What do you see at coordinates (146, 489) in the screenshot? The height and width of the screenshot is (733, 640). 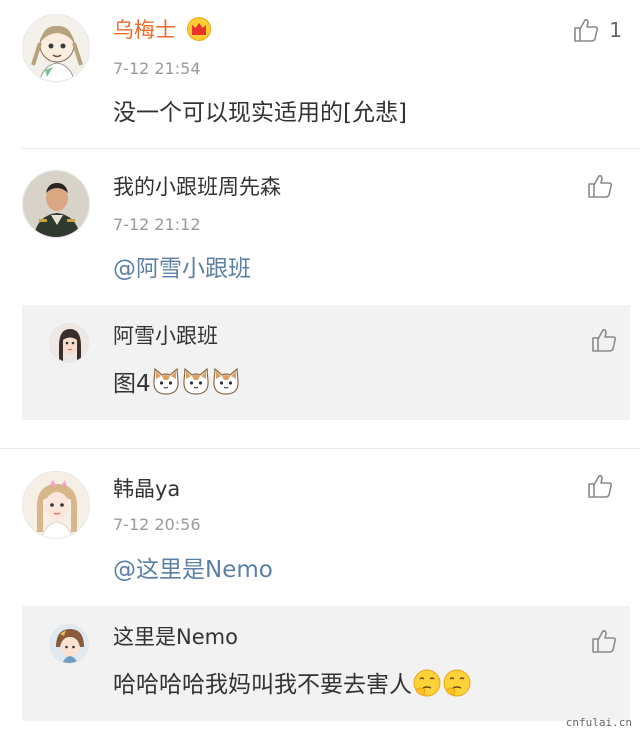 I see `username: 韩晶ya` at bounding box center [146, 489].